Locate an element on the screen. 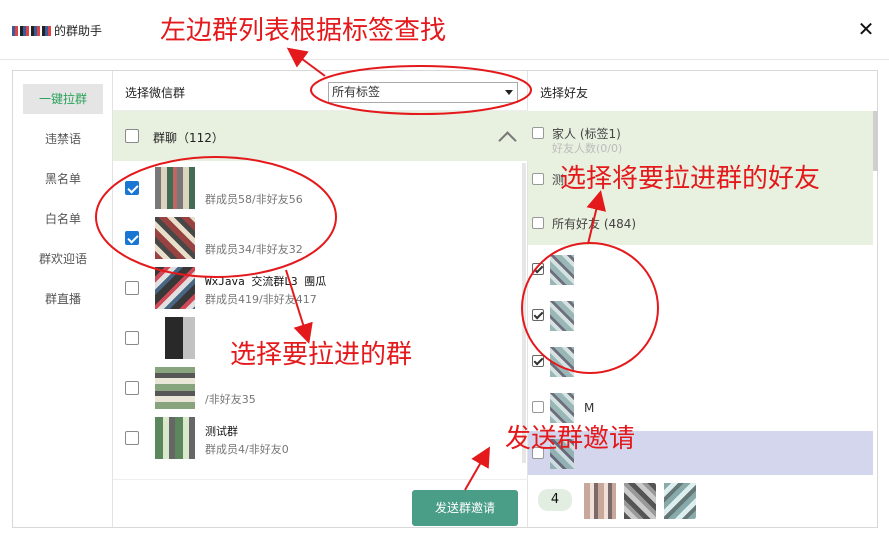  group-category-title: 群聊（112） is located at coordinates (188, 138).